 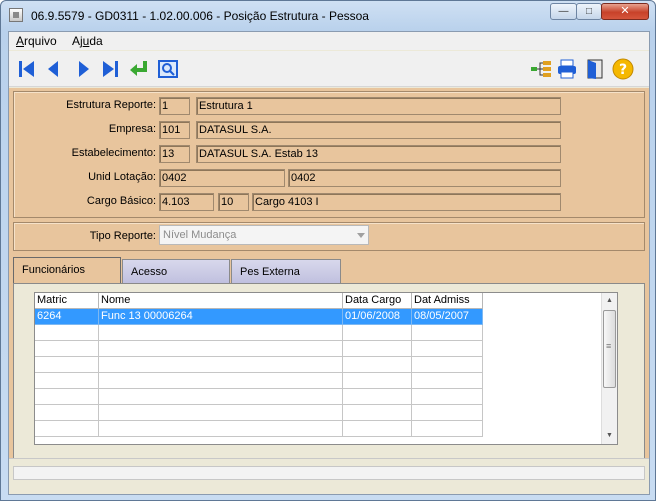 What do you see at coordinates (174, 130) in the screenshot?
I see `empresa-code-field: 101` at bounding box center [174, 130].